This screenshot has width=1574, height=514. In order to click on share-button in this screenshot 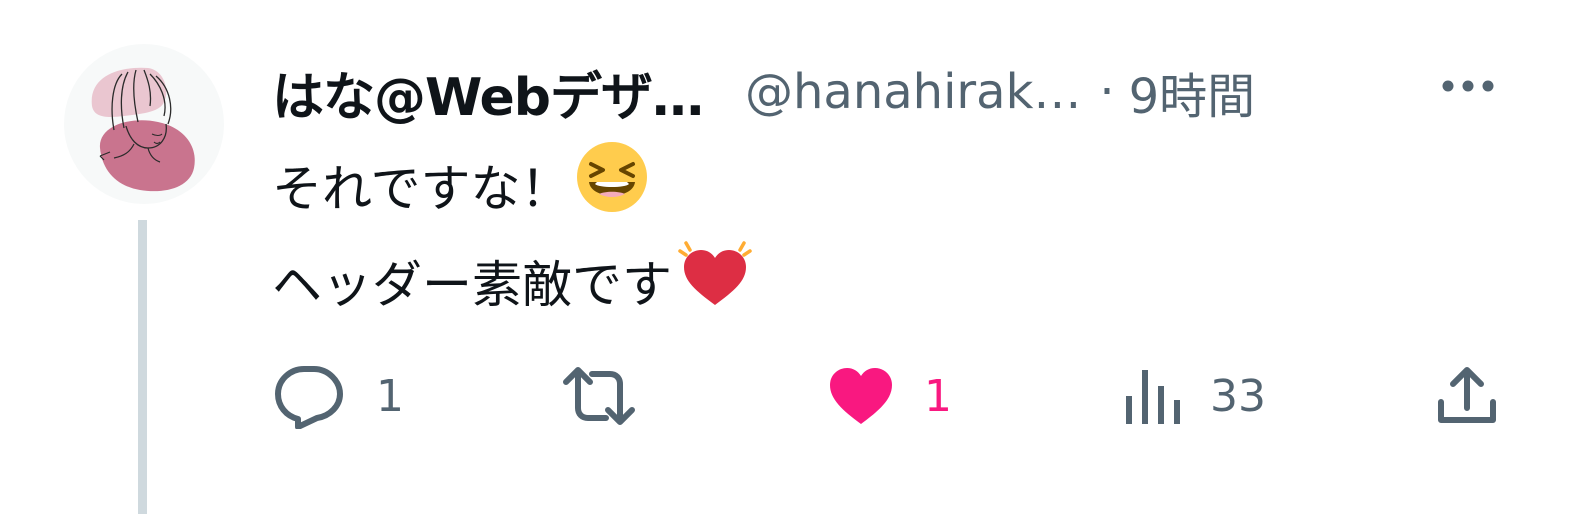, I will do `click(1467, 396)`.